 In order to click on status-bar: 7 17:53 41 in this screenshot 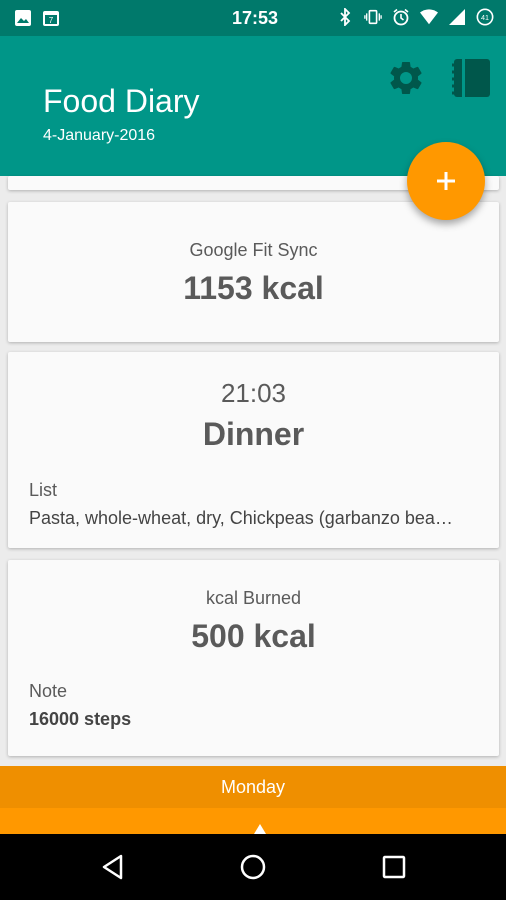, I will do `click(253, 18)`.